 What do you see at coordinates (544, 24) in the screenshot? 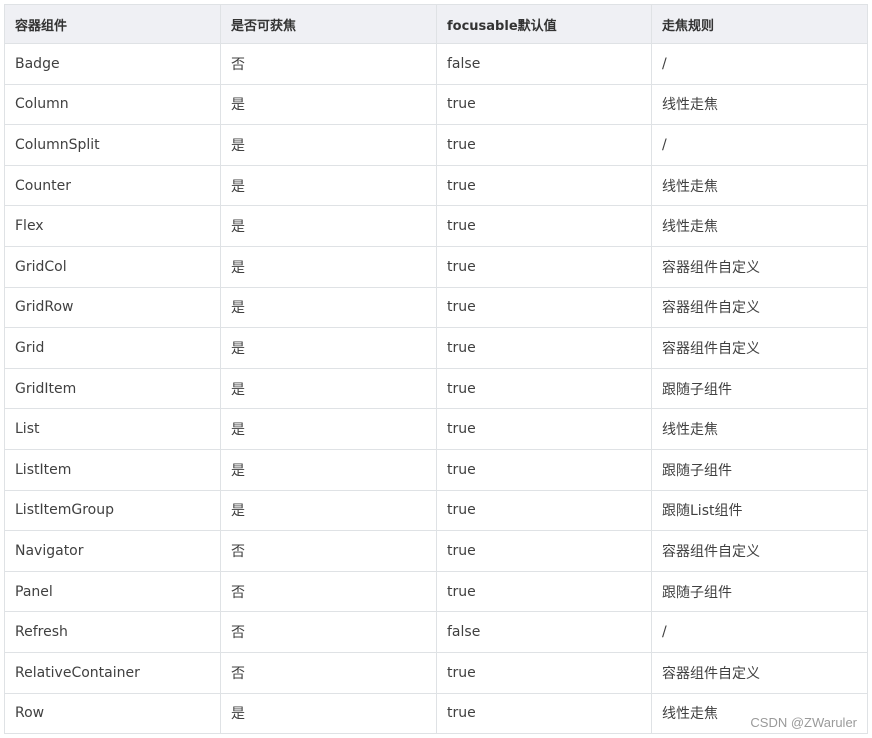
I see `column-header-focusable-default: focusable默认值` at bounding box center [544, 24].